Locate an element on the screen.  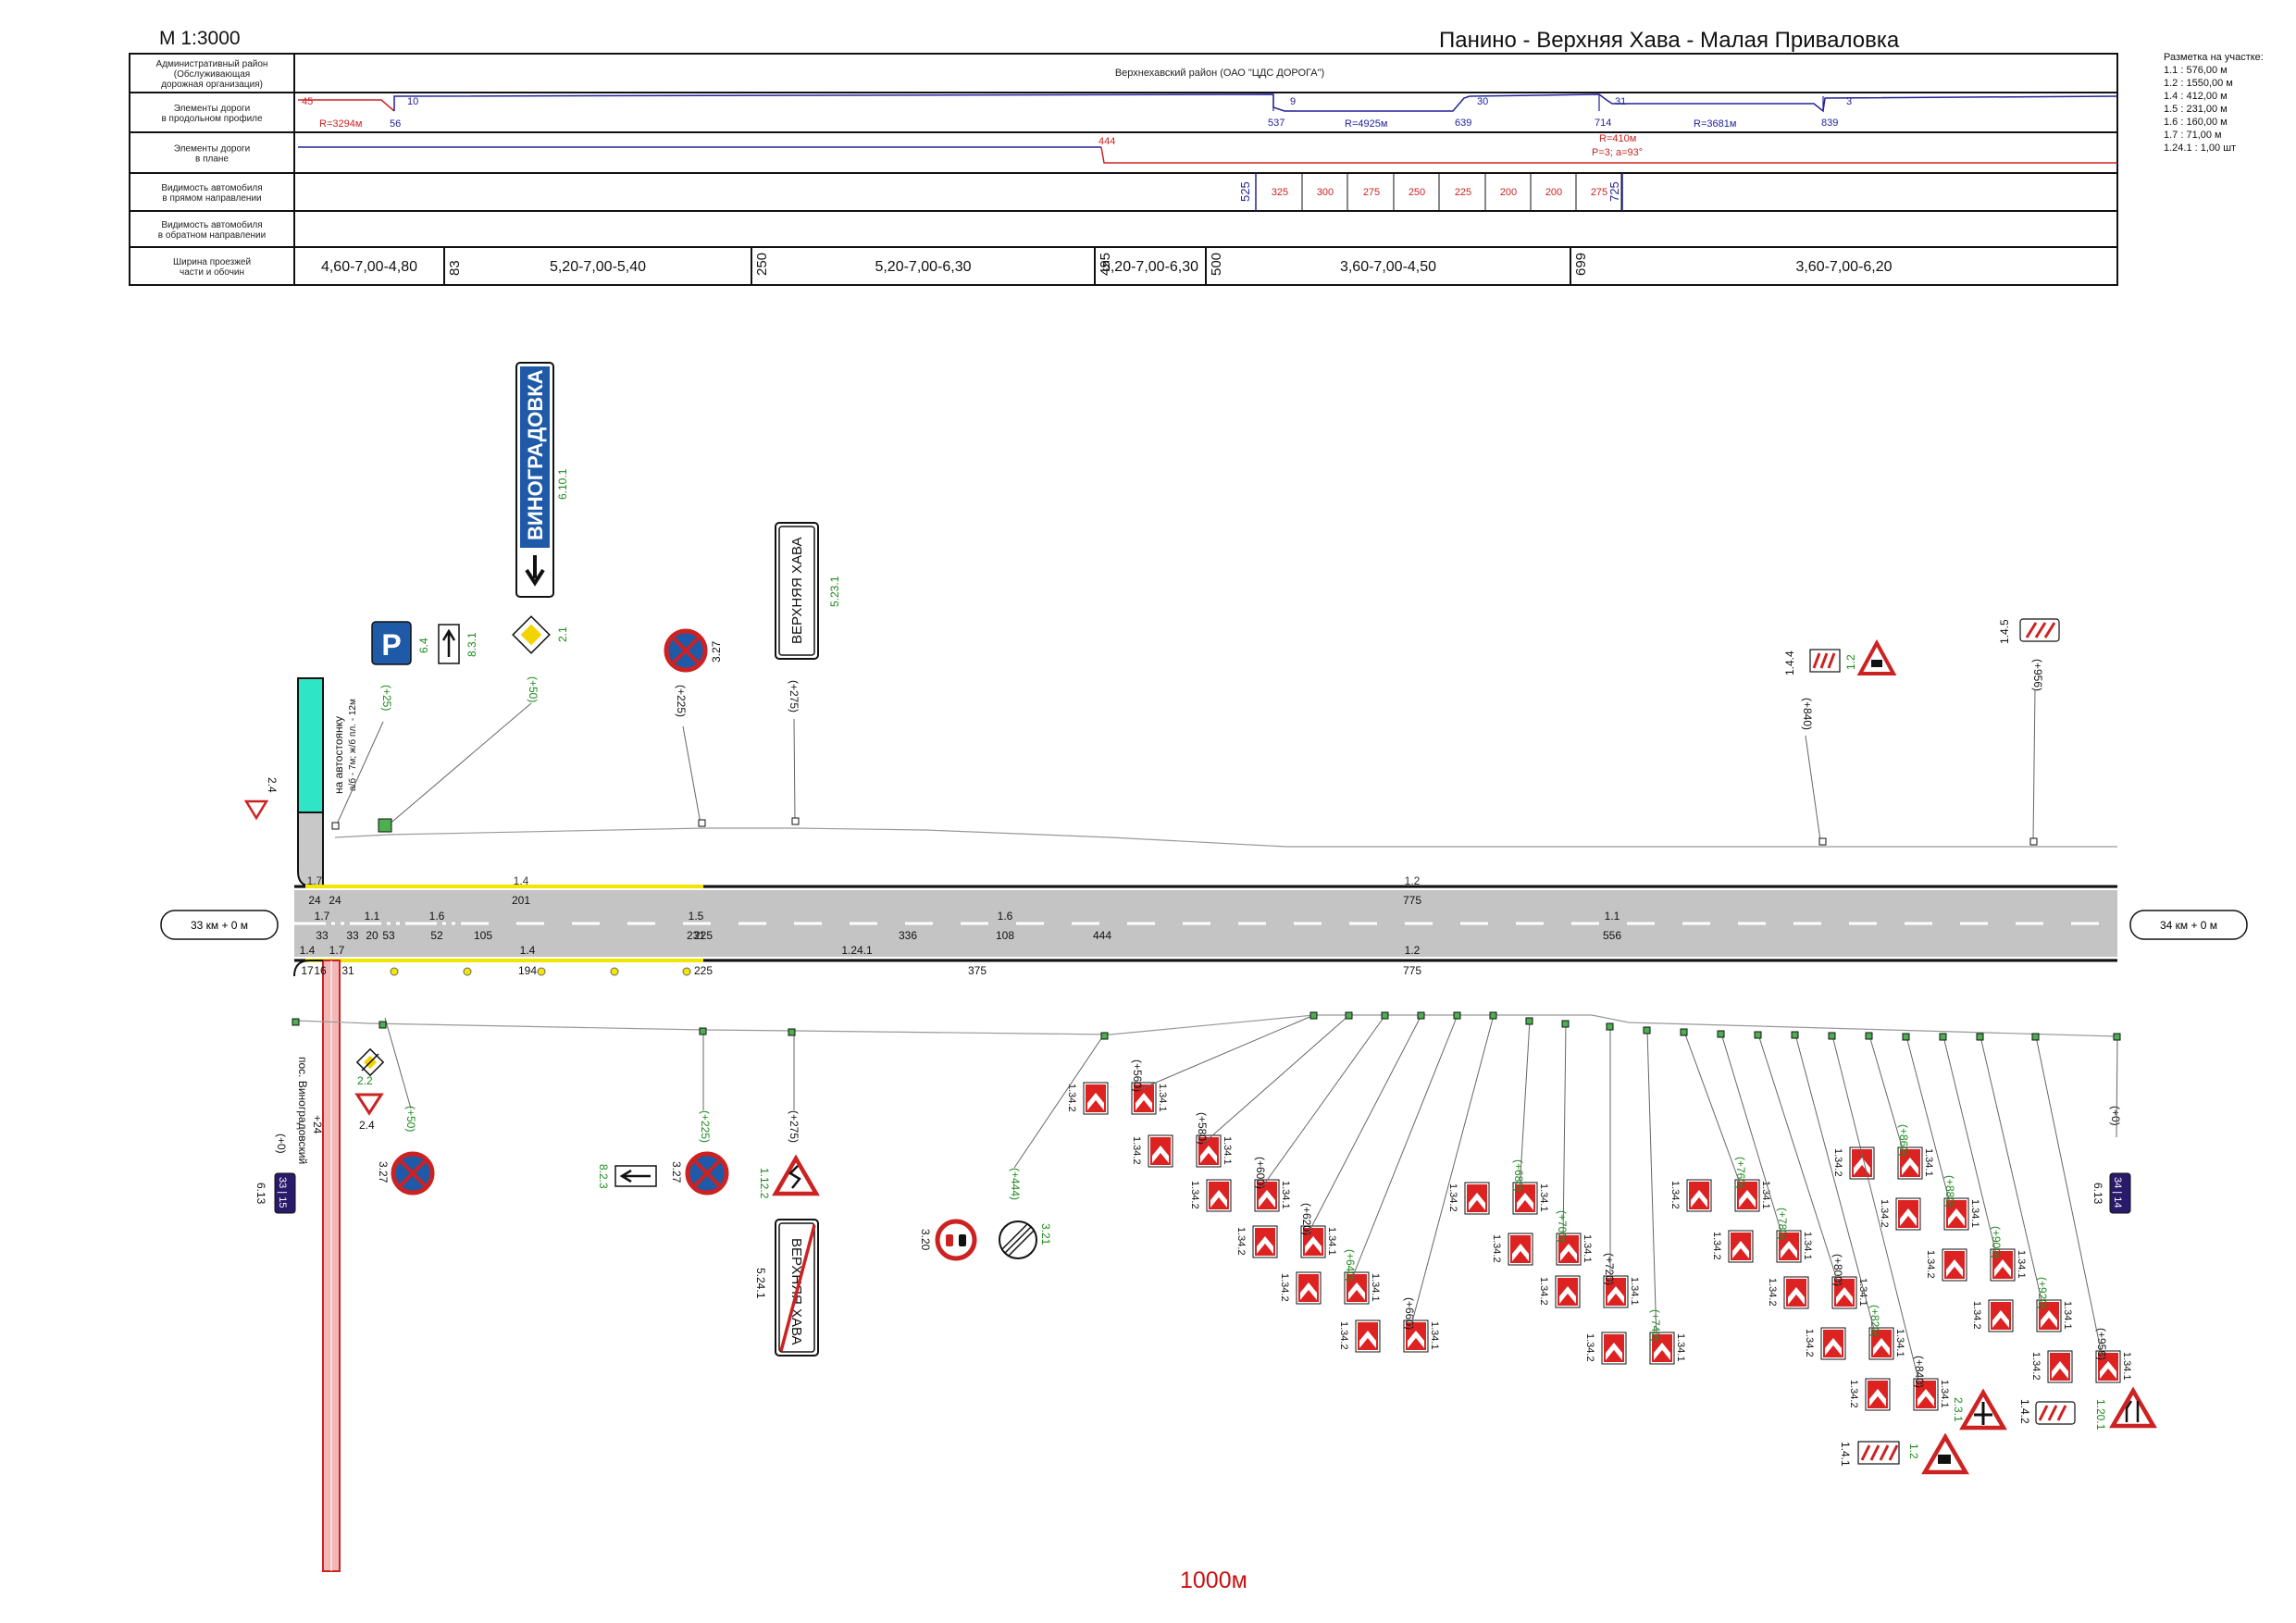
svg-text: (+0) is located at coordinates (282, 1144).